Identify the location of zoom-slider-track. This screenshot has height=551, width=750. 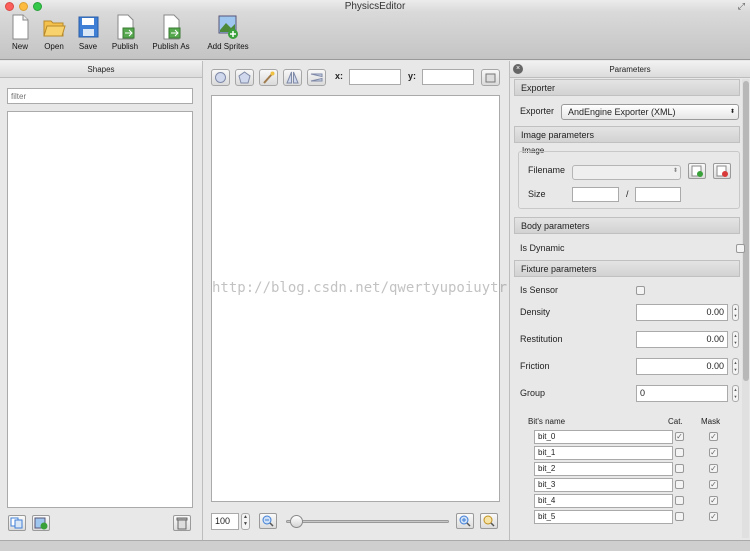
(367, 521).